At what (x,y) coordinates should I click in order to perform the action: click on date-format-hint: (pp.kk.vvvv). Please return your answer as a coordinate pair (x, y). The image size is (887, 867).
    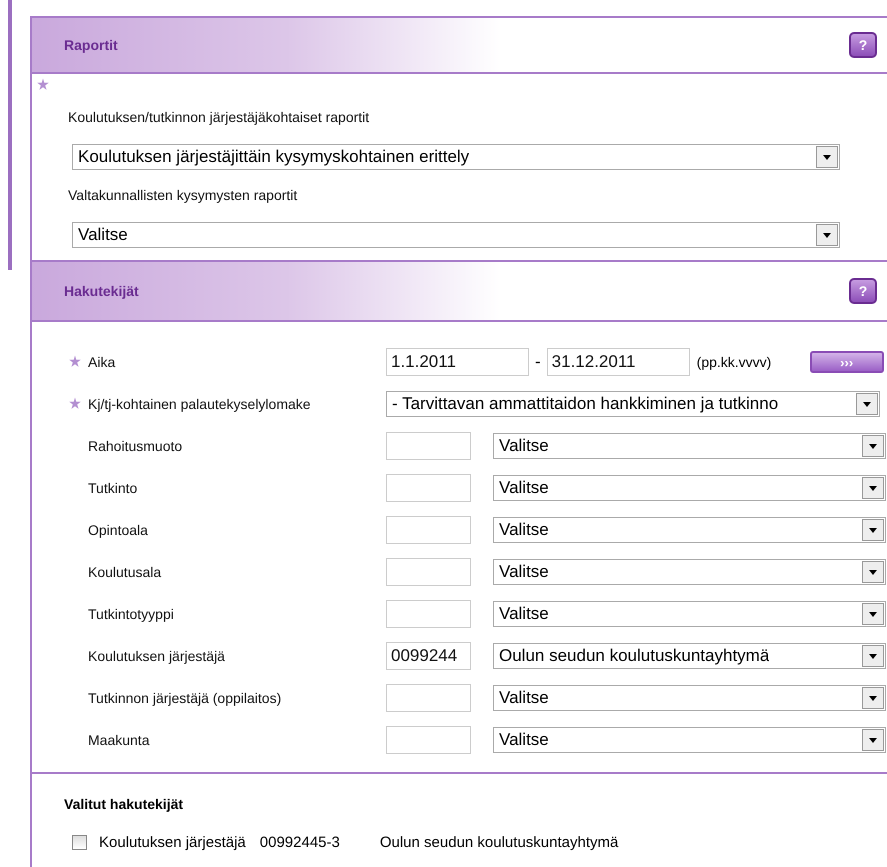
    Looking at the image, I should click on (734, 362).